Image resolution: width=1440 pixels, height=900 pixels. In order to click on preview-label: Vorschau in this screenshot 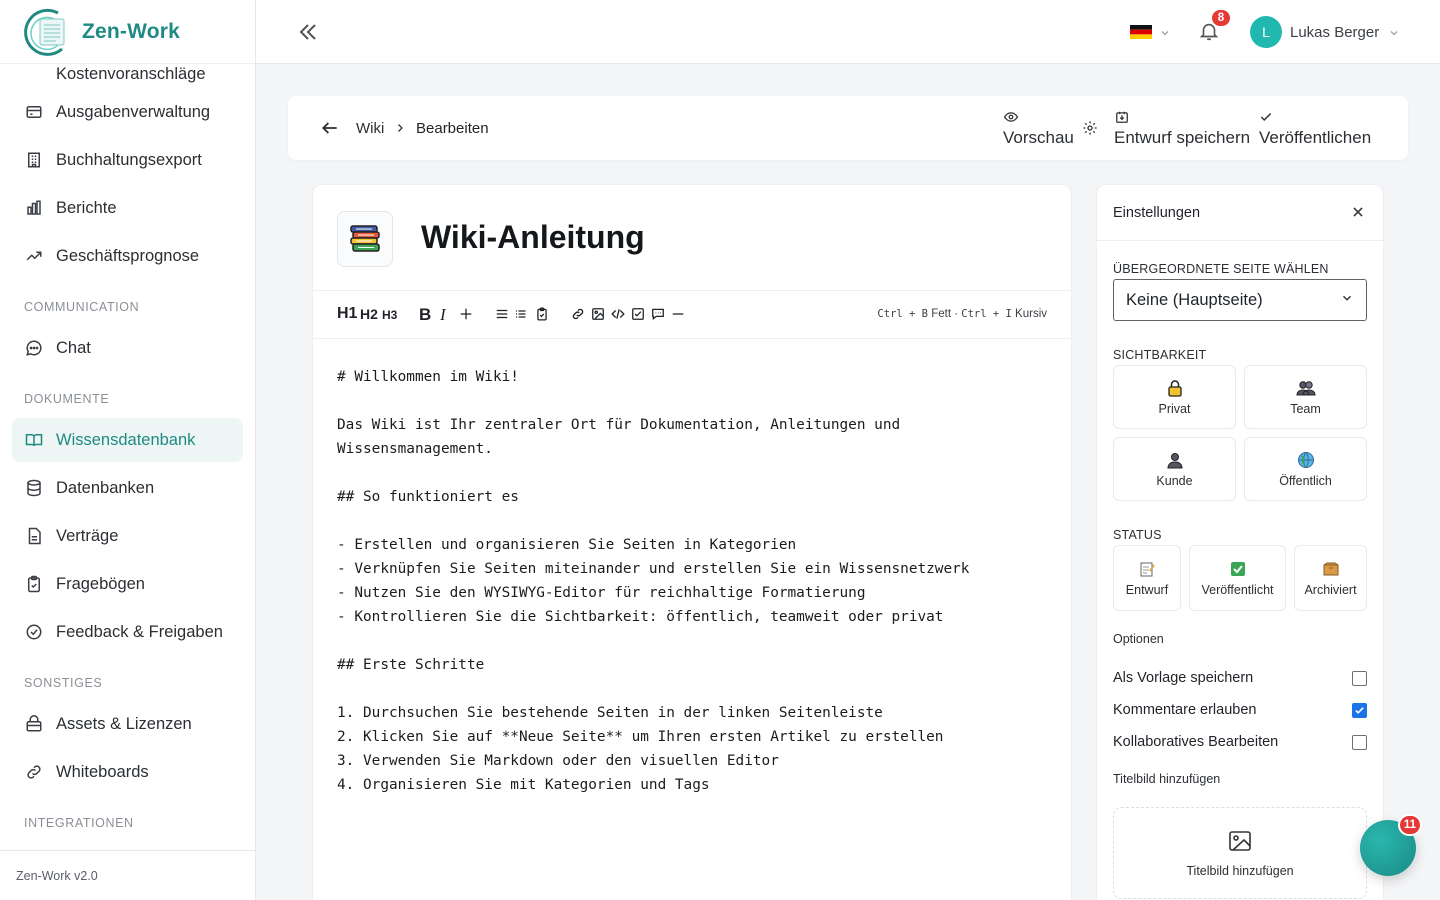, I will do `click(1038, 137)`.